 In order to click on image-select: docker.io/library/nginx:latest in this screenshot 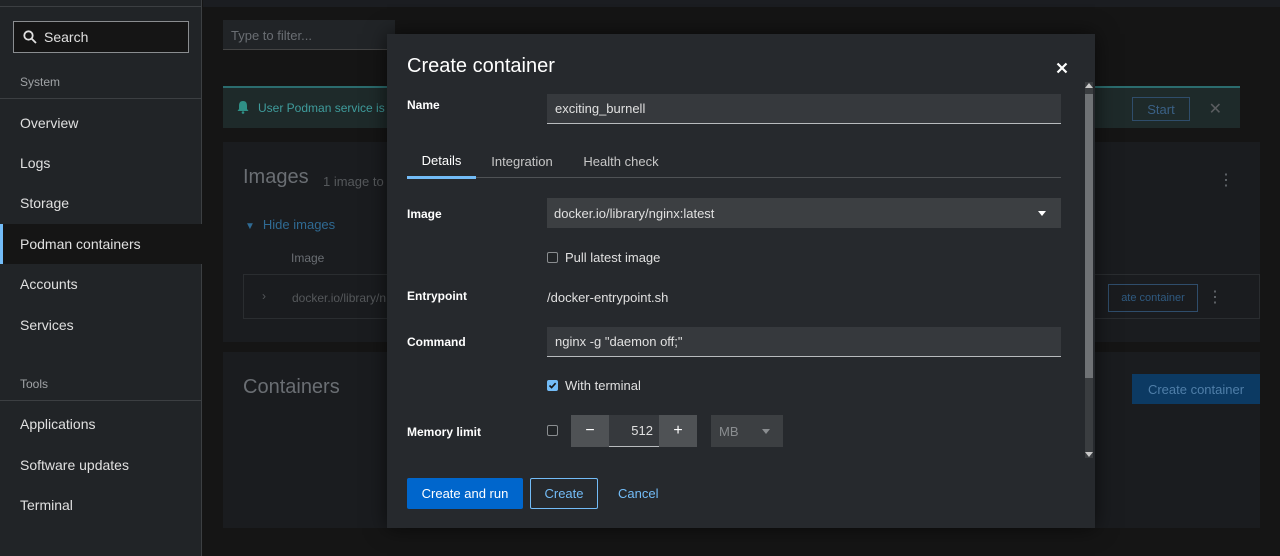, I will do `click(804, 213)`.